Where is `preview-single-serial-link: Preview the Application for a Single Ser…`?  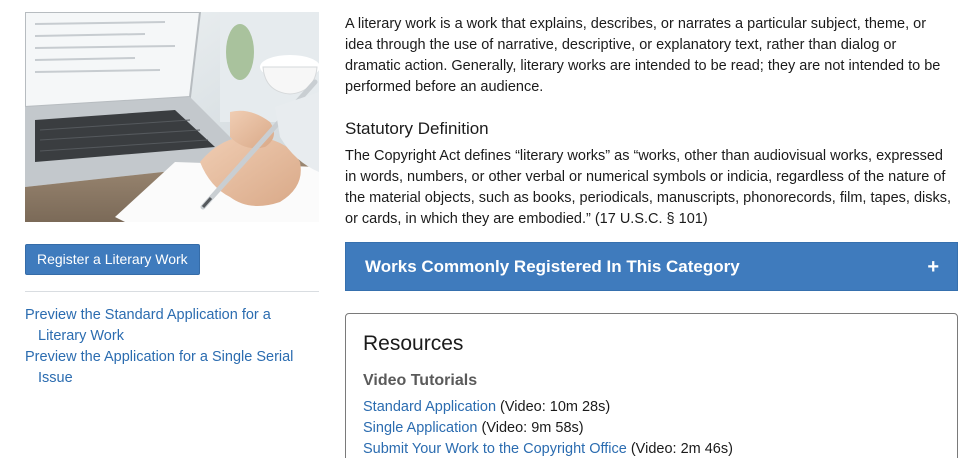
preview-single-serial-link: Preview the Application for a Single Ser… is located at coordinates (159, 367).